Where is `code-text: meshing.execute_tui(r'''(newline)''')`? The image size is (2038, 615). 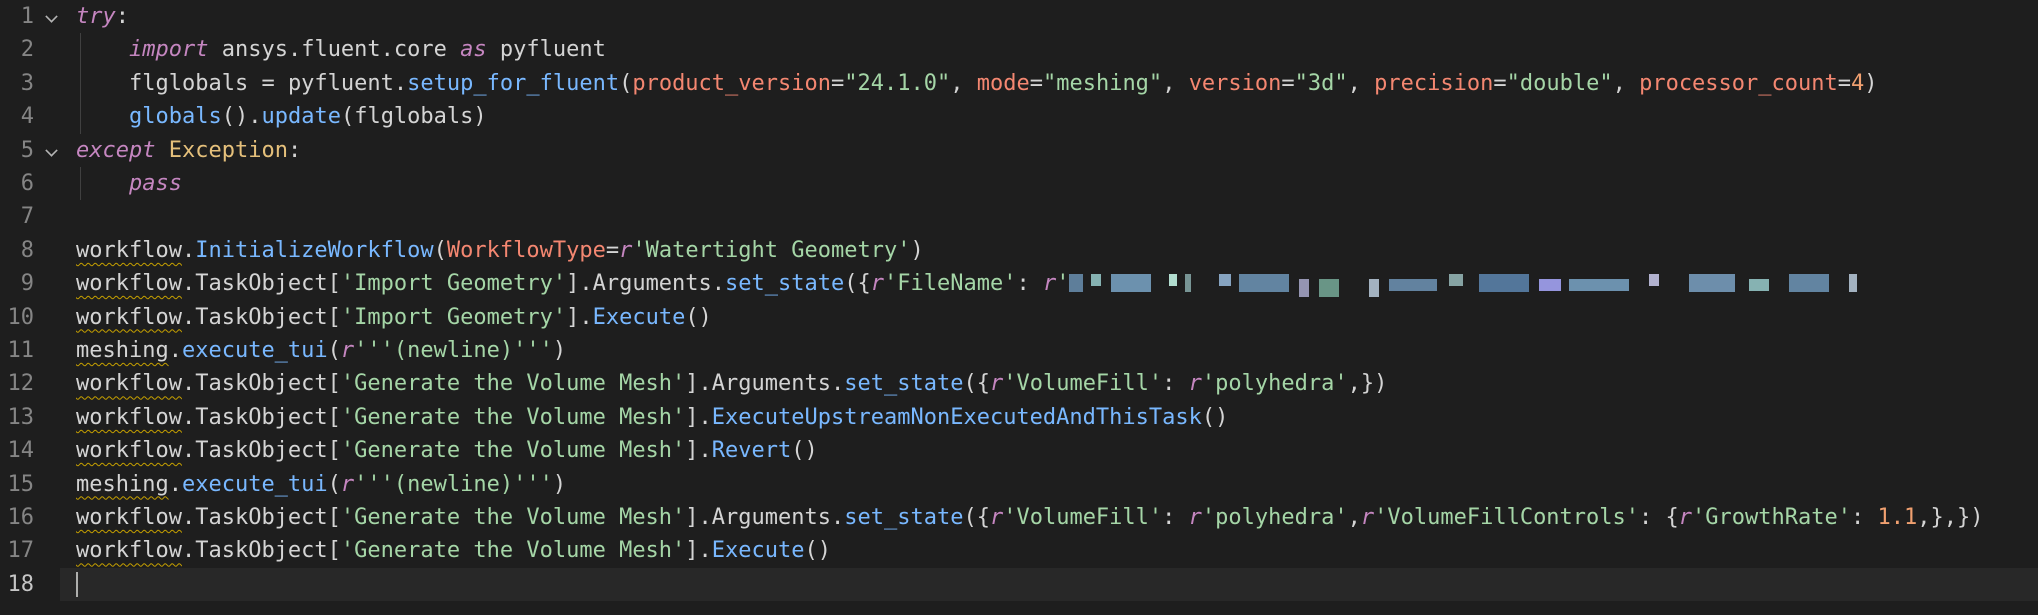
code-text: meshing.execute_tui(r'''(newline)''') is located at coordinates (321, 484).